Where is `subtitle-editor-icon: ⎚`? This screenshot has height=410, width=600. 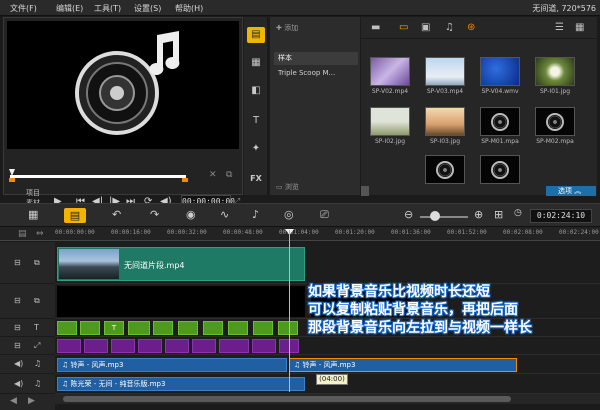
subtitle-editor-icon: ⎚ is located at coordinates (324, 215).